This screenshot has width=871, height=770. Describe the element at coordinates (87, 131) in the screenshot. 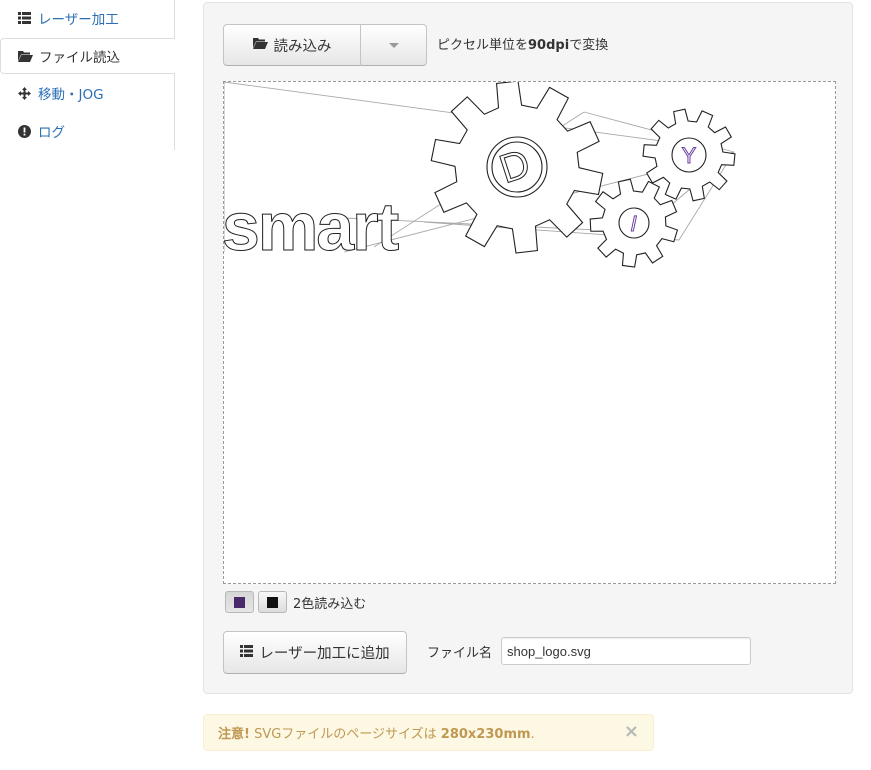

I see `sidebar-item-log: ログ` at that location.